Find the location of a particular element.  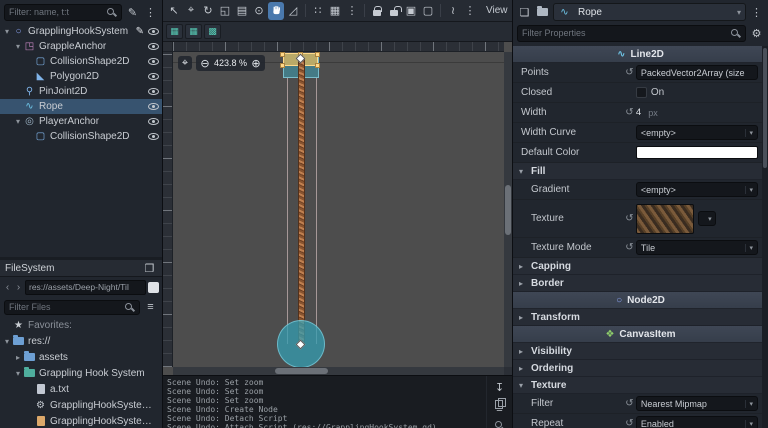

pivot-tool-icon: ⊙ is located at coordinates (259, 11).